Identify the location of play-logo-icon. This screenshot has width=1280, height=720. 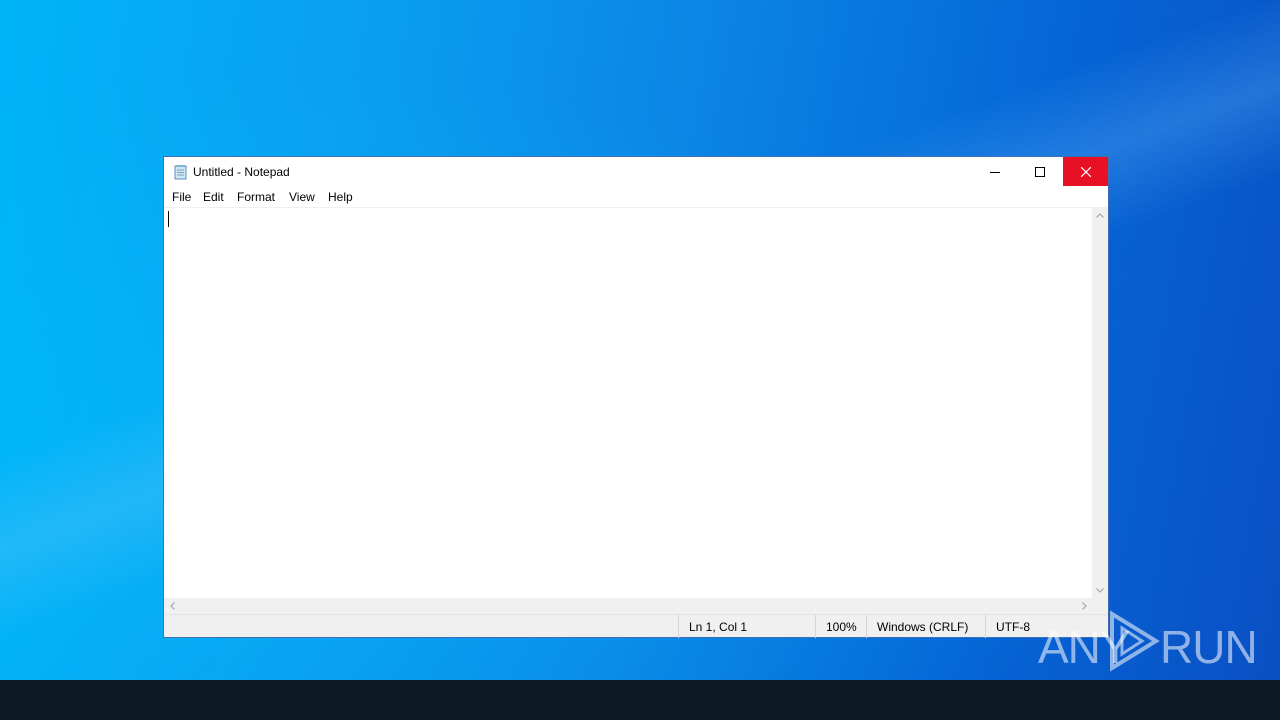
(1135, 641).